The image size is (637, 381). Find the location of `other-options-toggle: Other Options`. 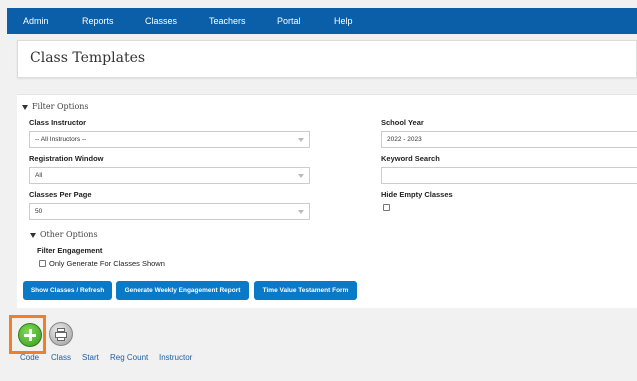

other-options-toggle: Other Options is located at coordinates (55, 234).